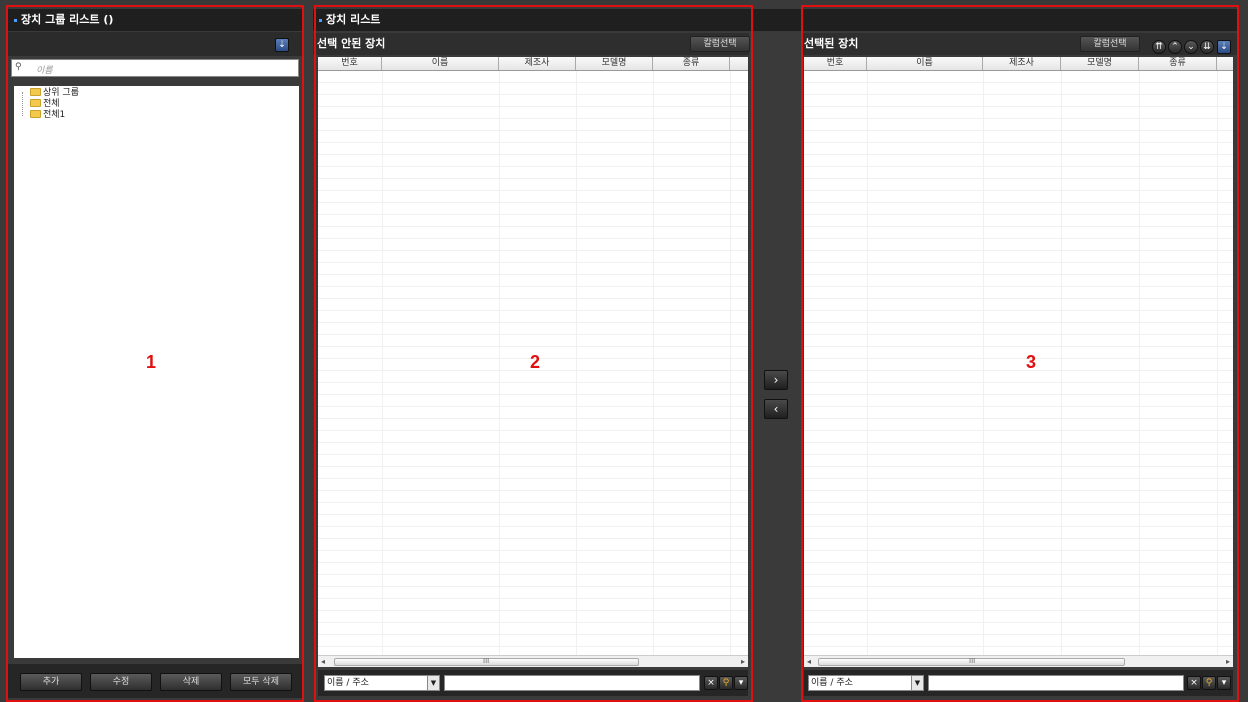 The height and width of the screenshot is (702, 1248). I want to click on tree-item-parent-group: 상위 그룹, so click(54, 93).